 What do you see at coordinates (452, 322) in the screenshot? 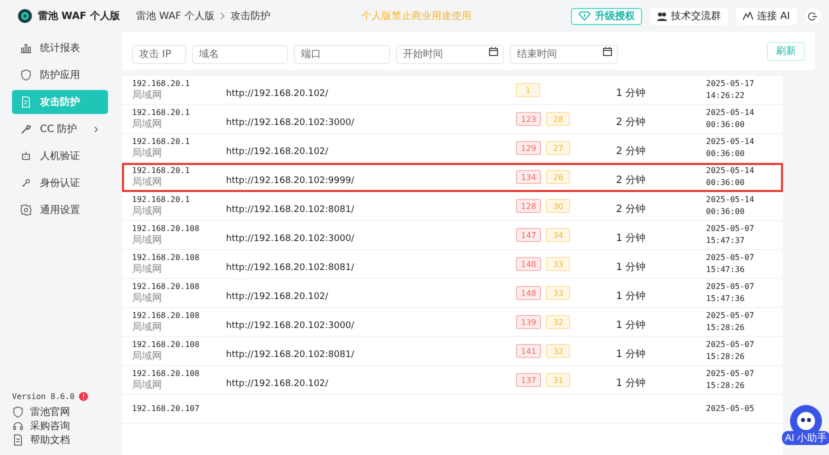
I see `table-row: 192.168.20.108 局域网 http://192.168.20.102:3000/ 139 32 1 分钟 2025-05-07 15:28:26` at bounding box center [452, 322].